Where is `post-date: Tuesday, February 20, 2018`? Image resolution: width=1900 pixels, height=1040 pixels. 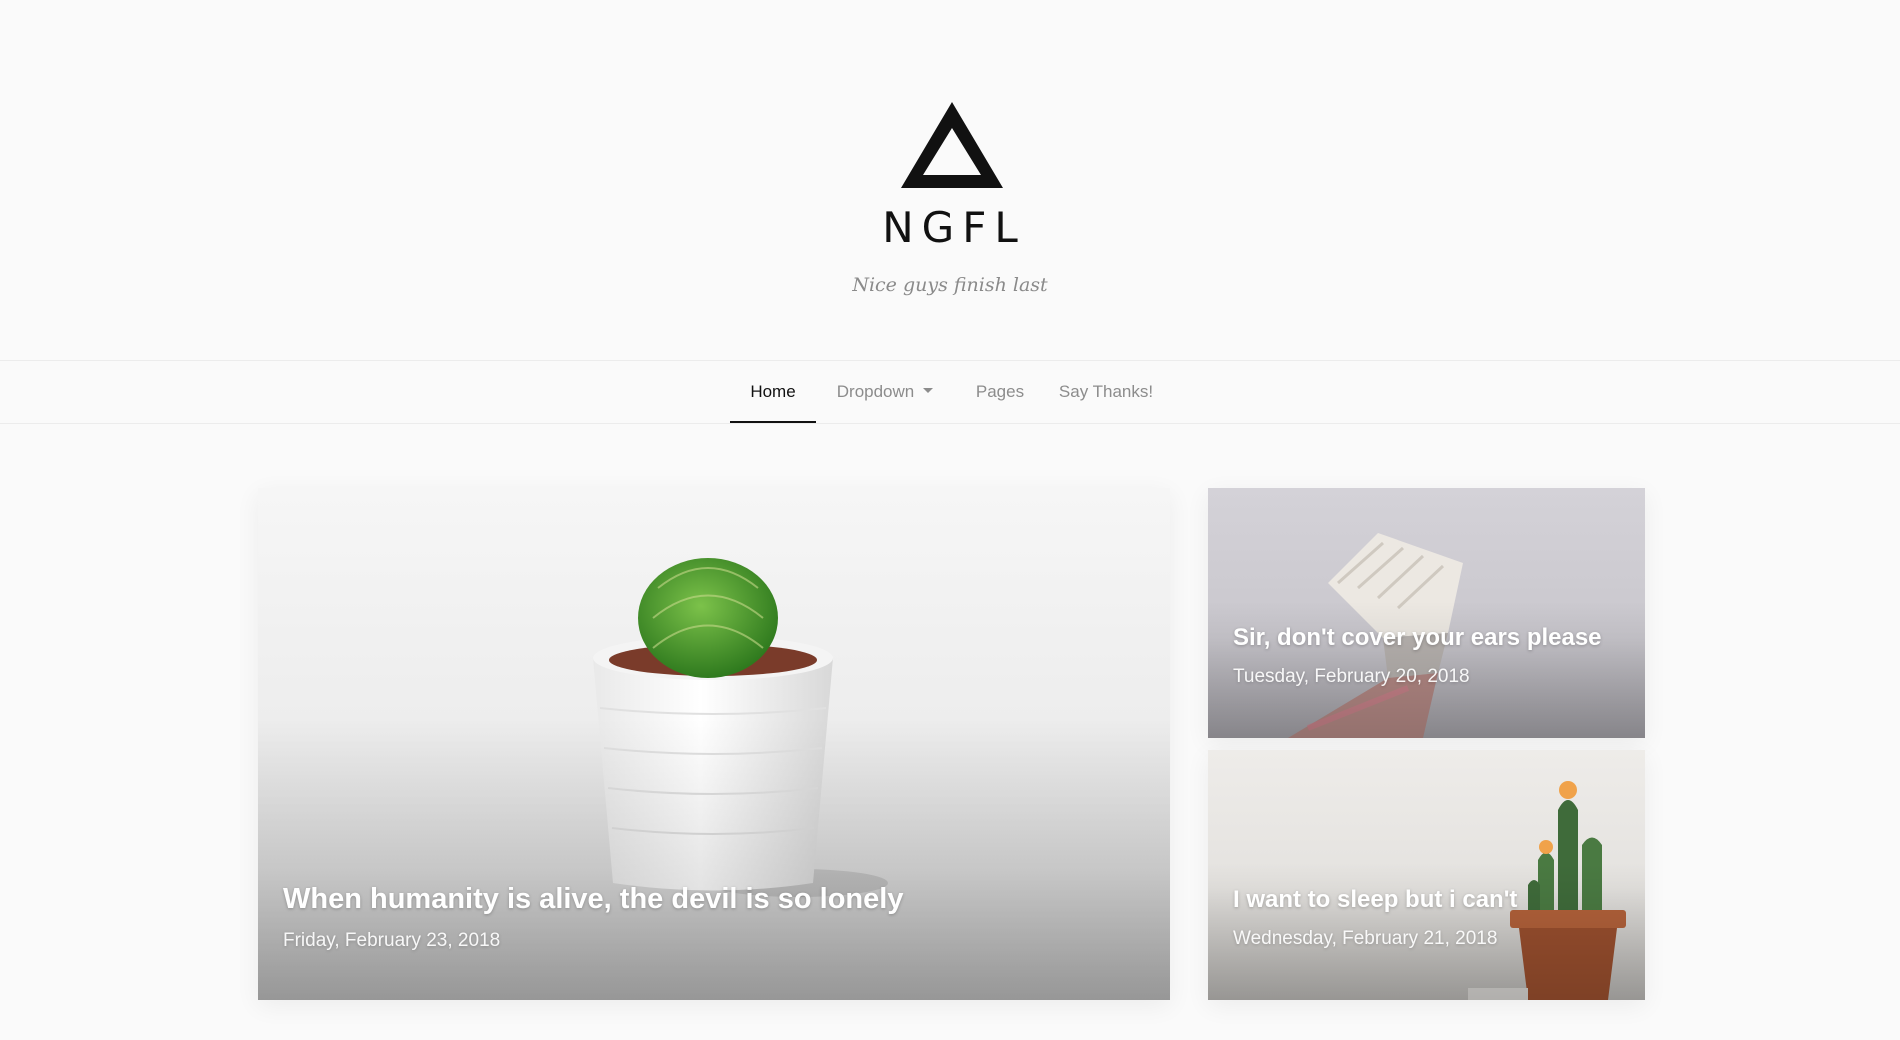
post-date: Tuesday, February 20, 2018 is located at coordinates (1351, 676).